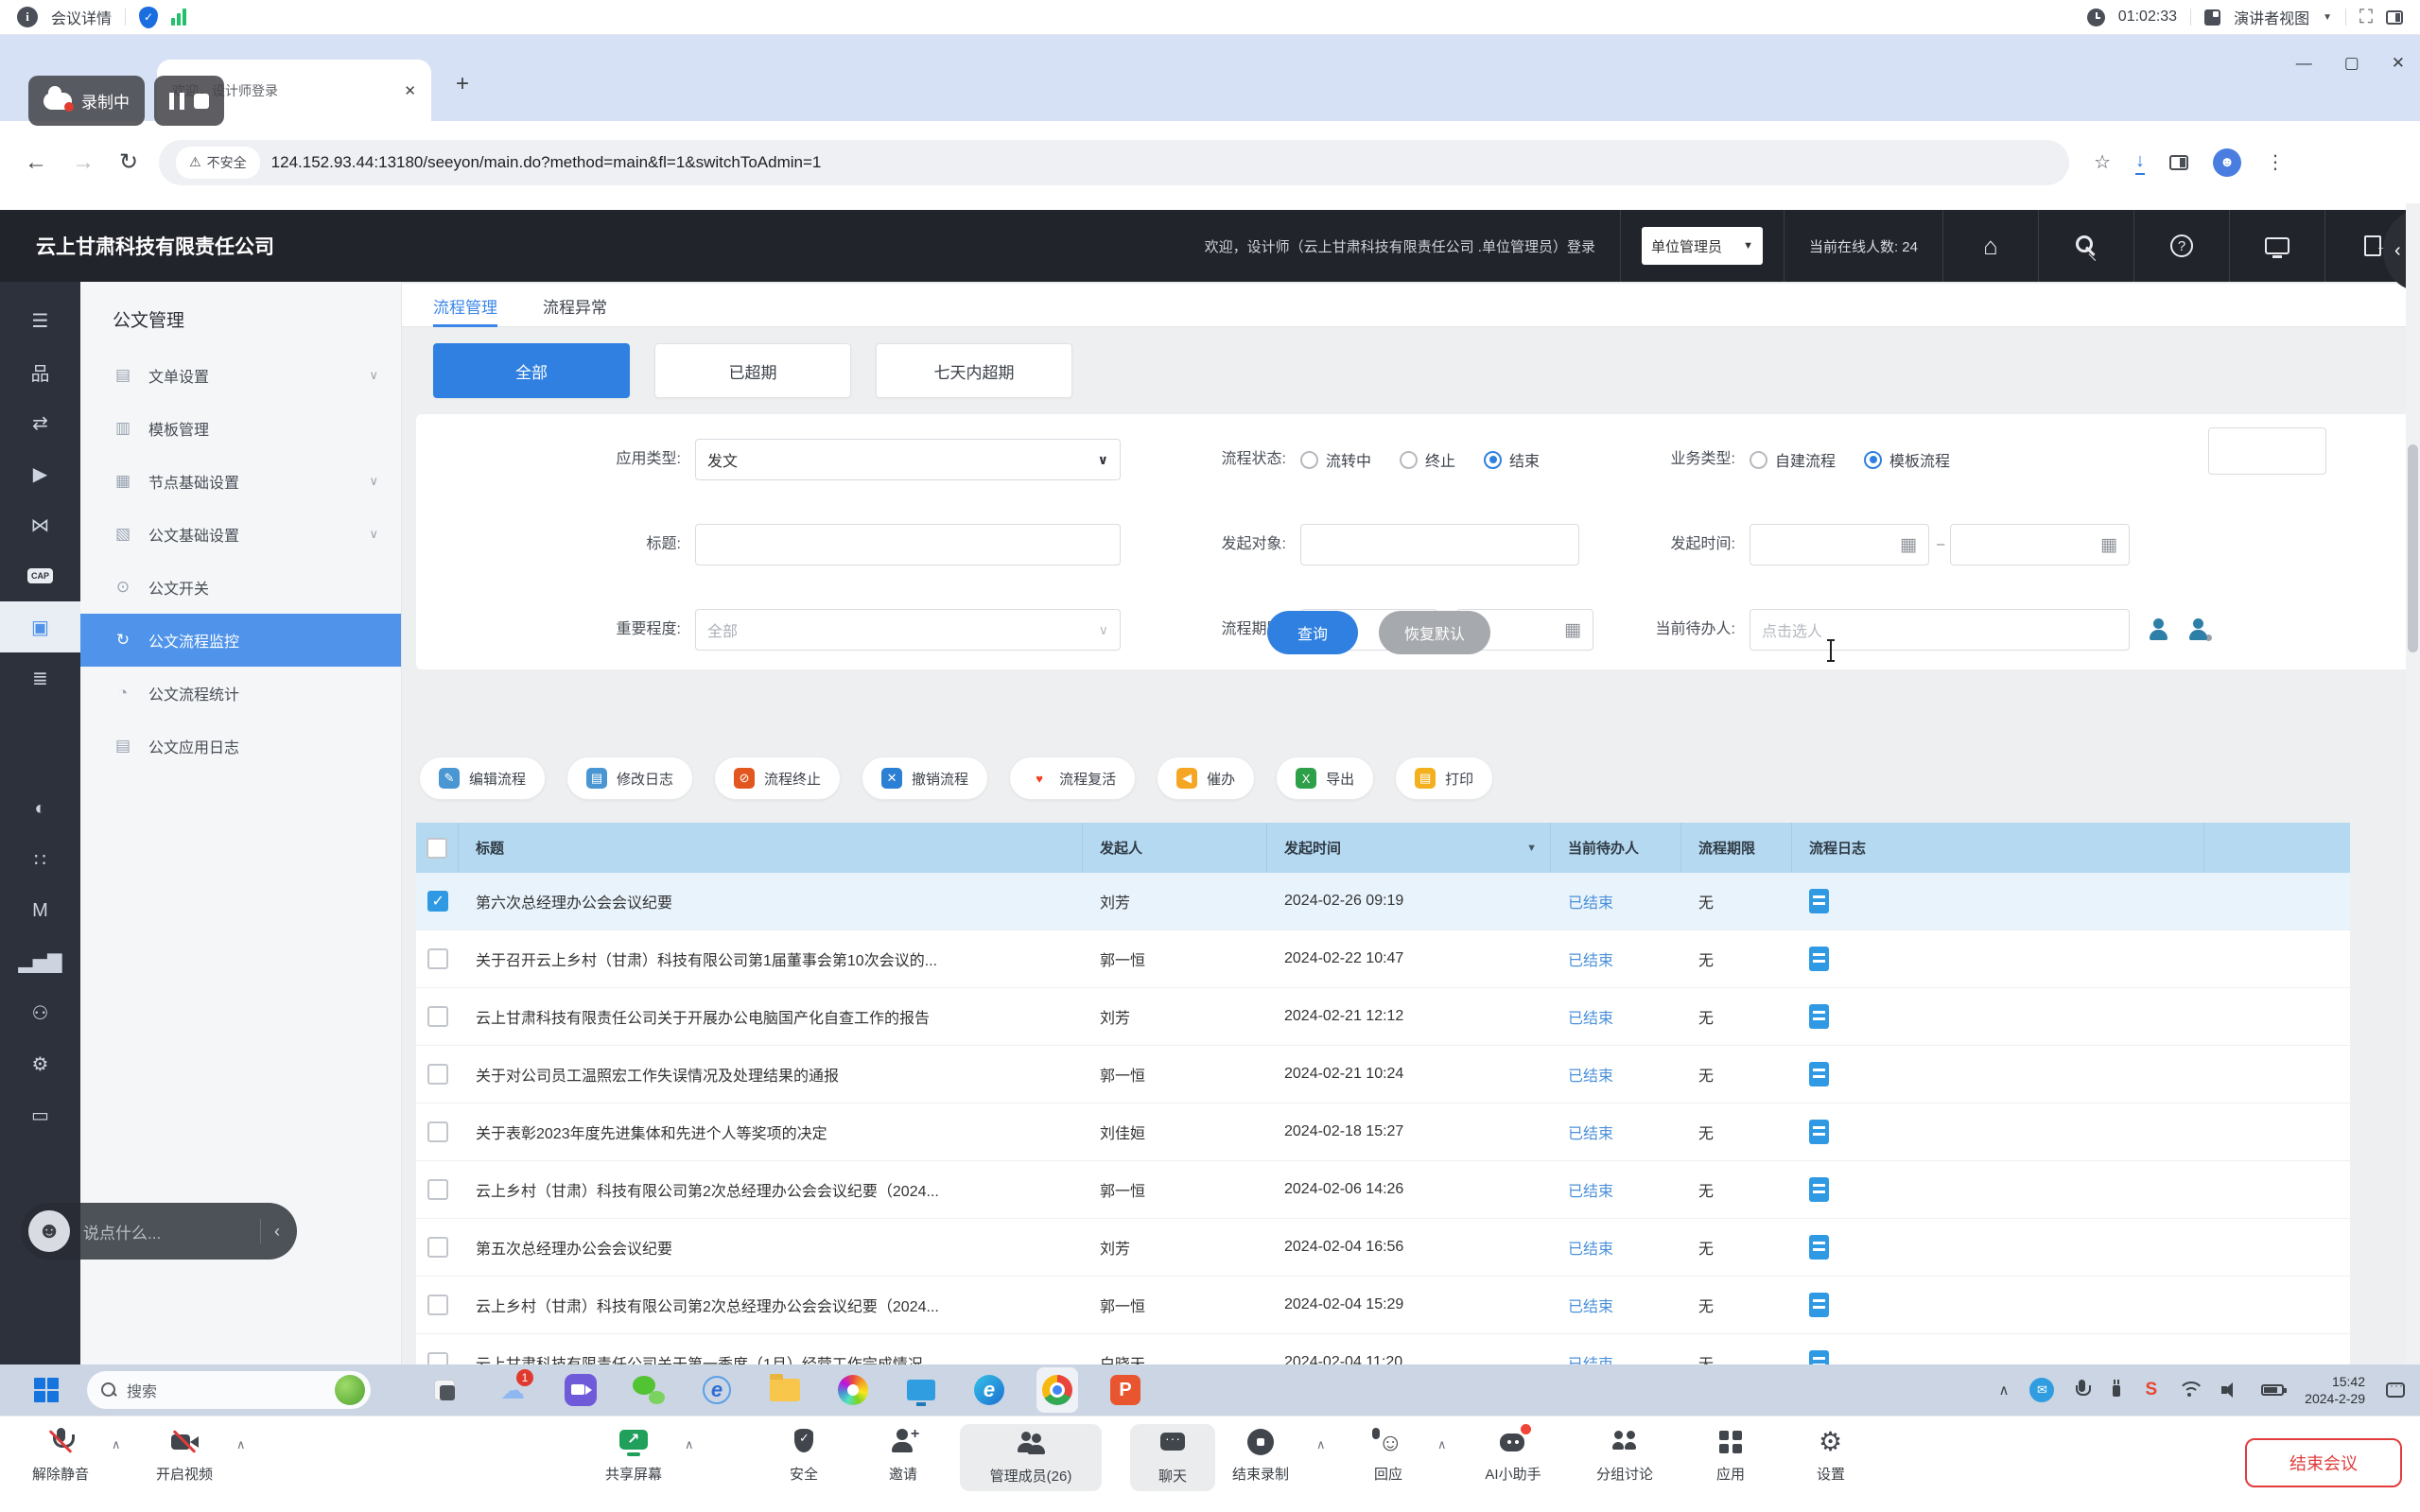  What do you see at coordinates (66, 1455) in the screenshot?
I see `unmute-button: 解除静音` at bounding box center [66, 1455].